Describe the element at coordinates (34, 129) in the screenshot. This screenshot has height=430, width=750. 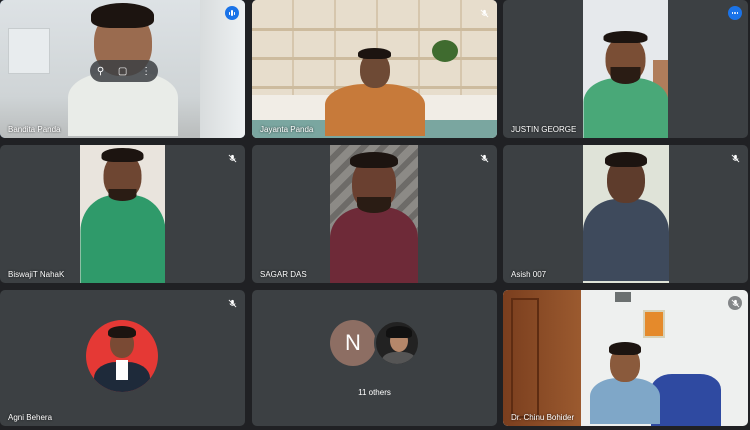
I see `participant-name: Bandita Panda` at that location.